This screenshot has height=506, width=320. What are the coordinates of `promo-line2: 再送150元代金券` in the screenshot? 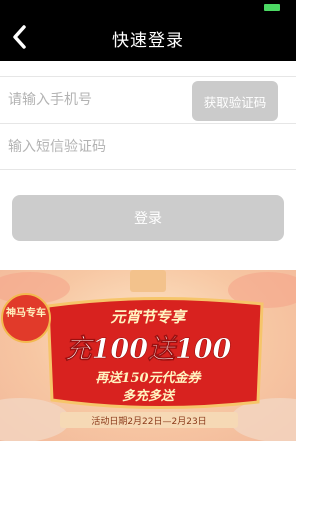 It's located at (148, 378).